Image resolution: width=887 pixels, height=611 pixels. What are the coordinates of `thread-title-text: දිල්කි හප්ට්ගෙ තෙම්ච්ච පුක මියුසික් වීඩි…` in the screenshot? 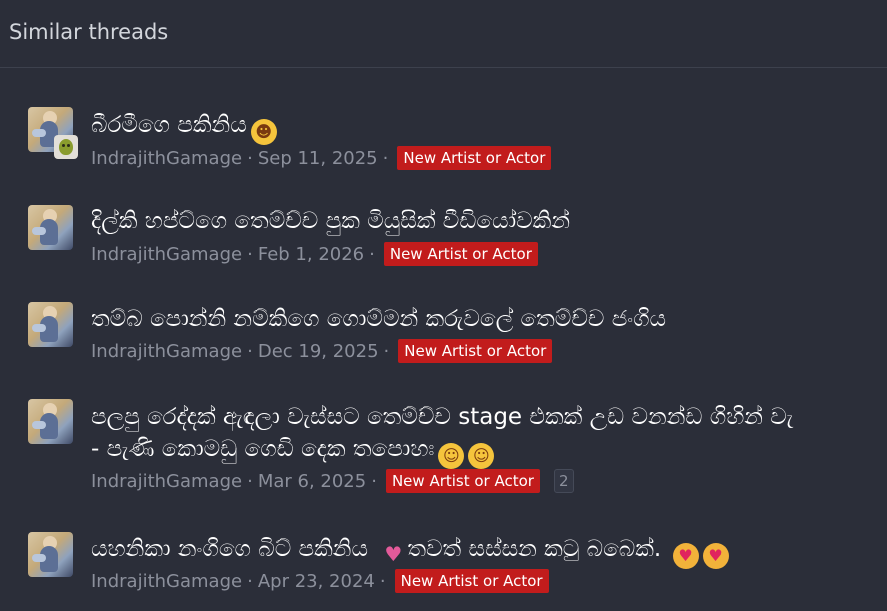 It's located at (330, 221).